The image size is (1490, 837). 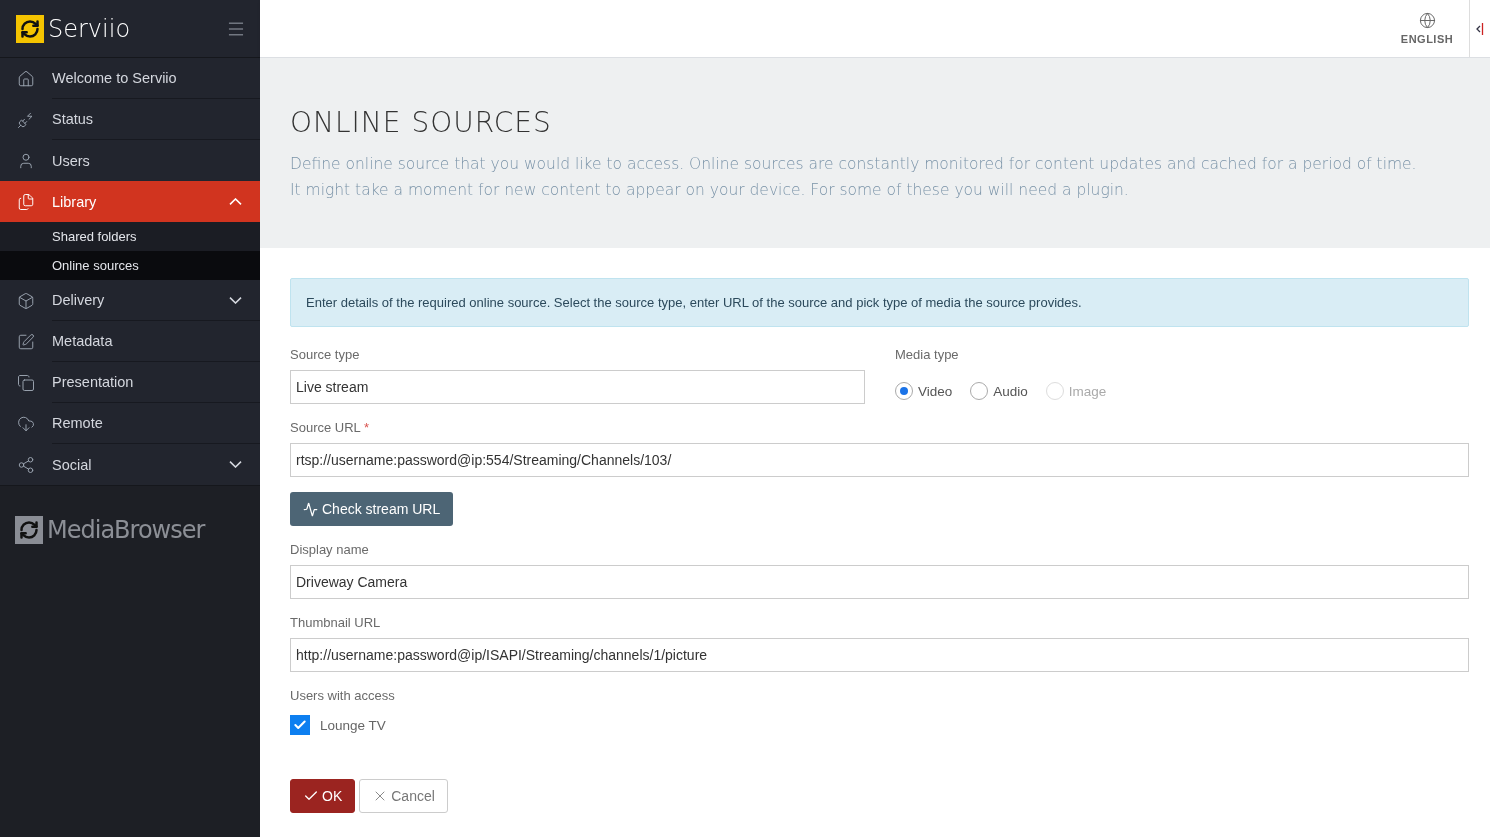 I want to click on sub-nav-item: Online sources, so click(x=130, y=265).